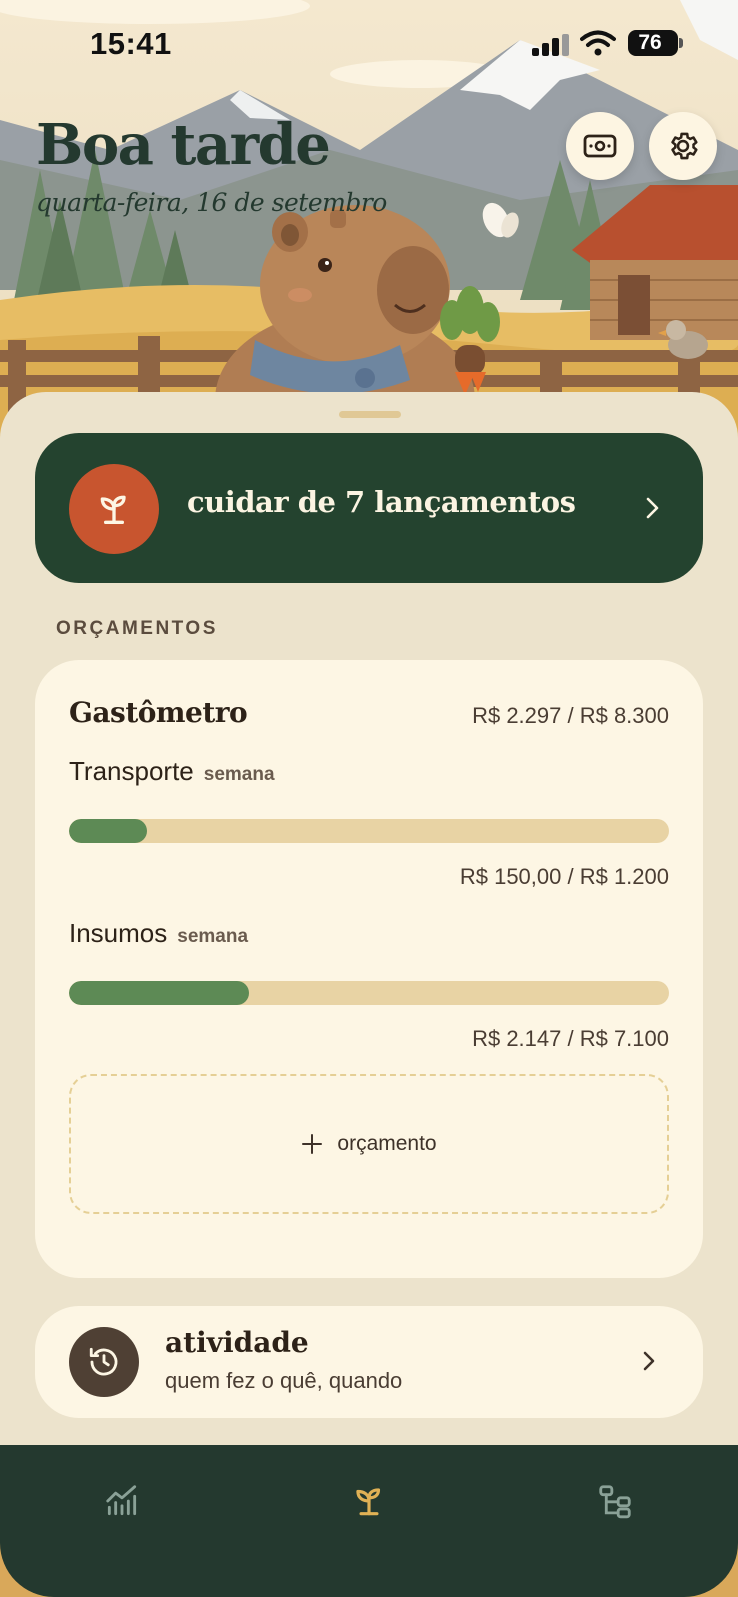  Describe the element at coordinates (237, 1342) in the screenshot. I see `activity-title: atividade` at that location.